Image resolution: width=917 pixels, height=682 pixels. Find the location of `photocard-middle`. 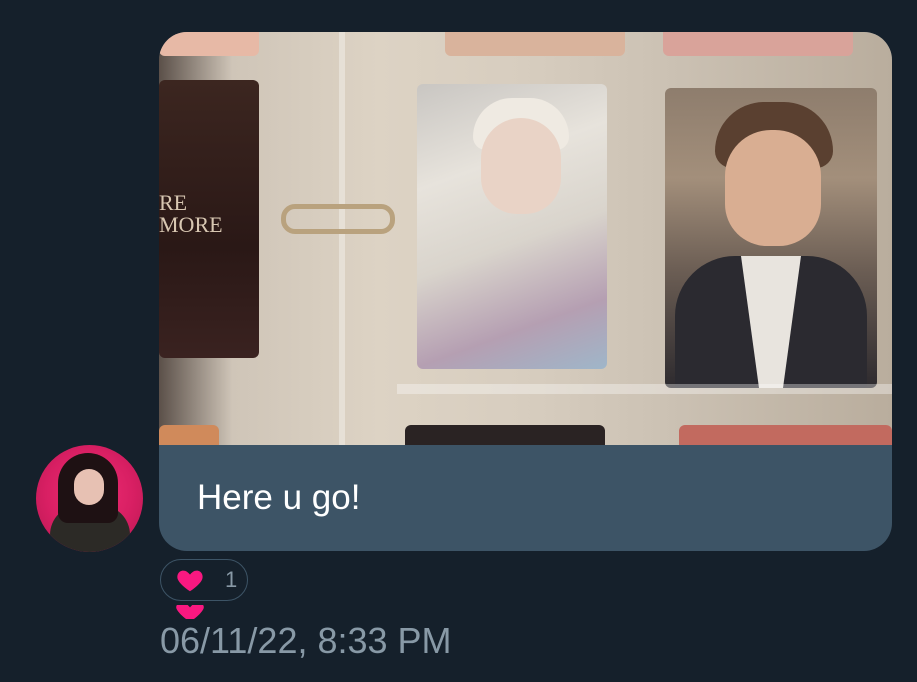

photocard-middle is located at coordinates (512, 226).